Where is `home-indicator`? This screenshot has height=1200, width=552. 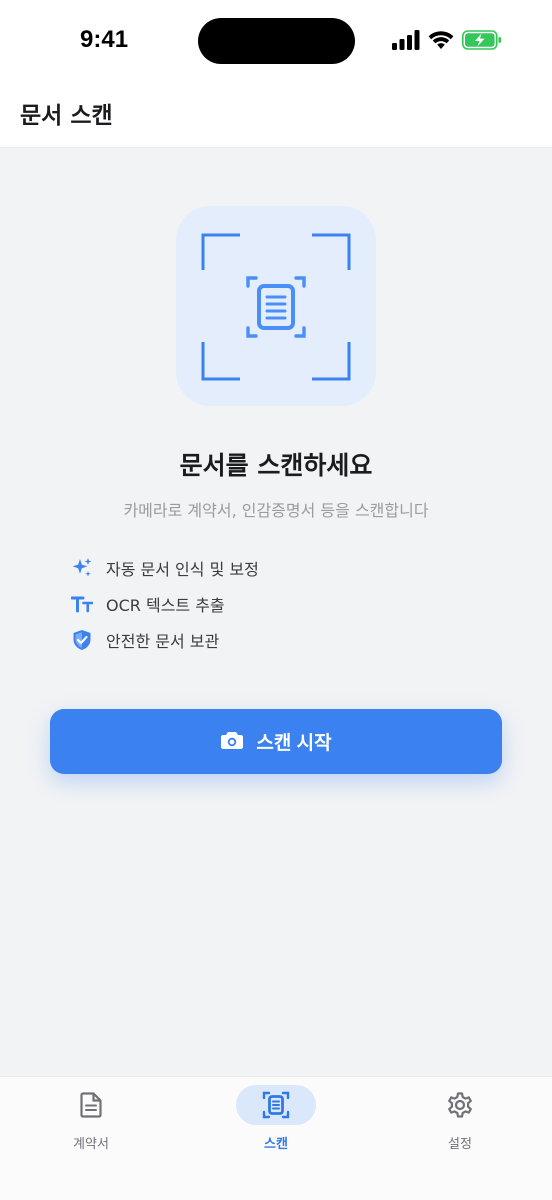 home-indicator is located at coordinates (276, 1189).